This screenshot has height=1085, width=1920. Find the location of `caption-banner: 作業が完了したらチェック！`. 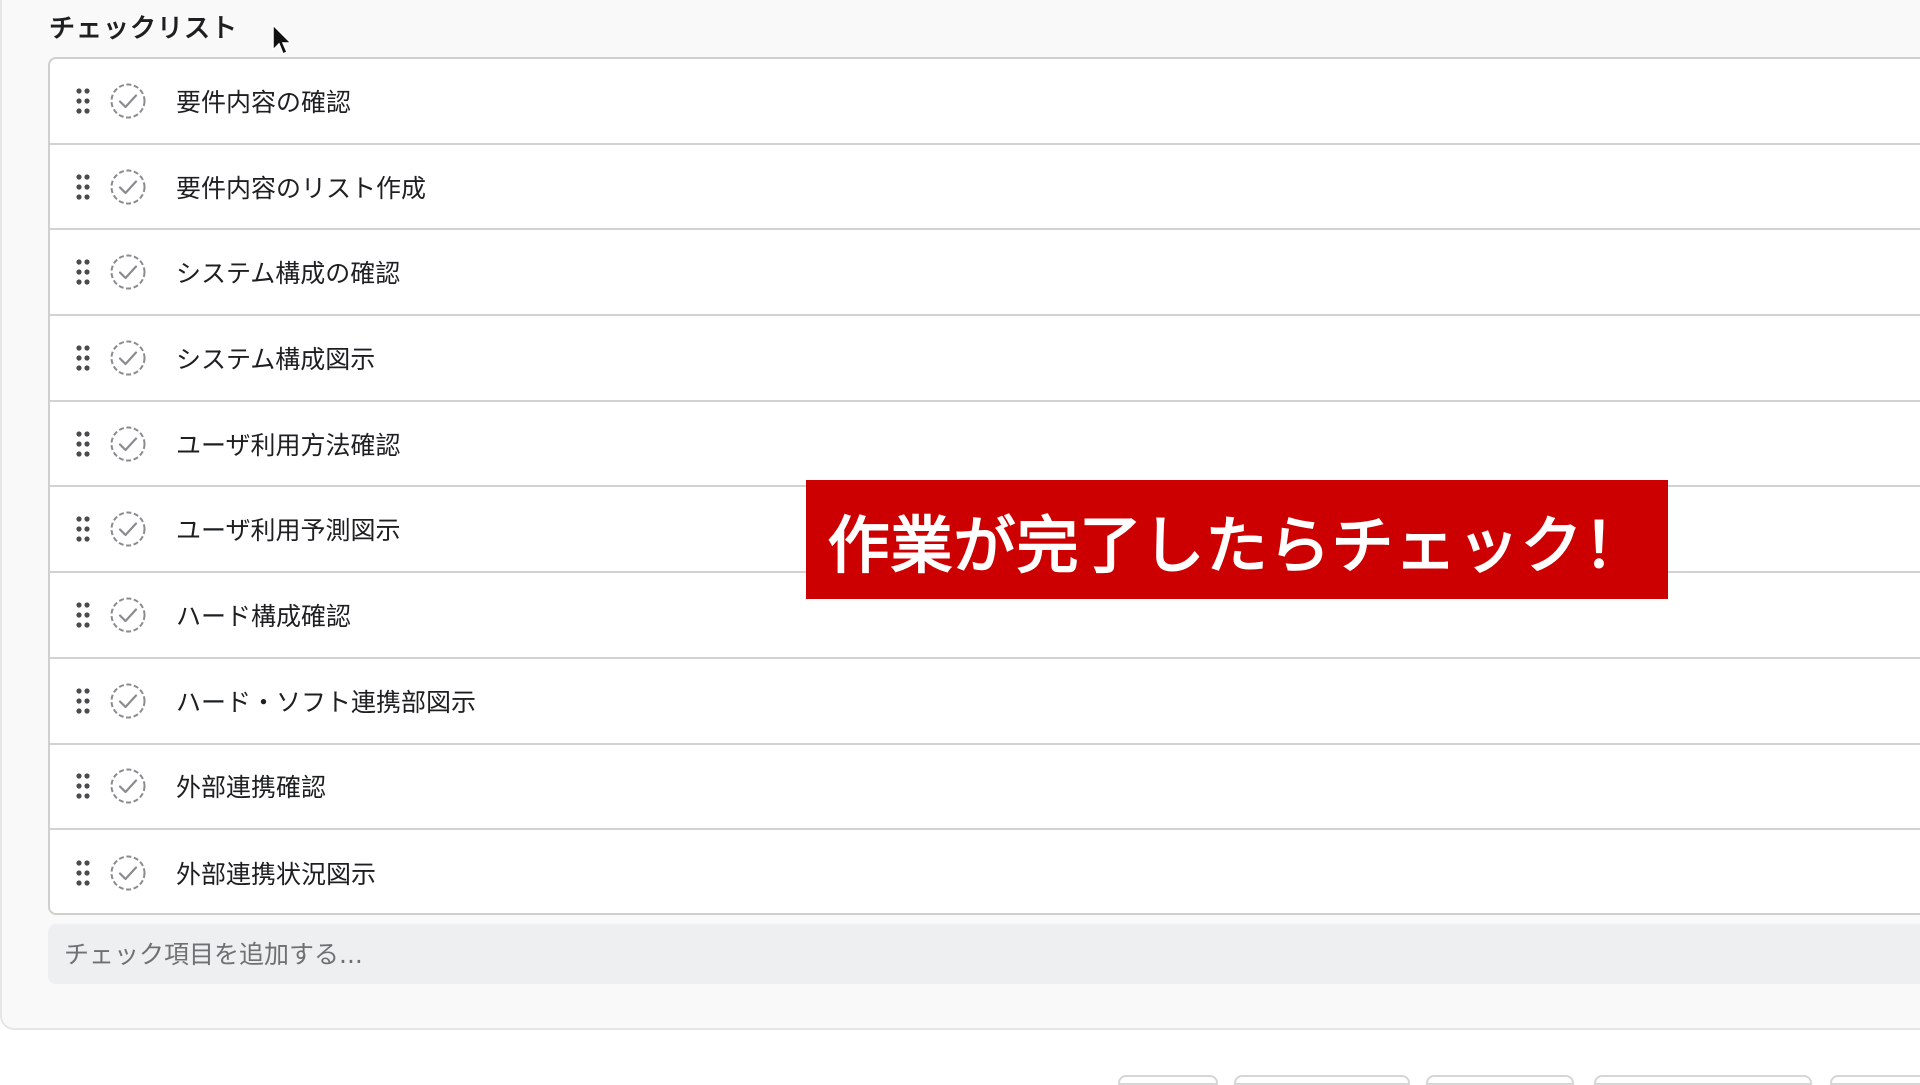

caption-banner: 作業が完了したらチェック！ is located at coordinates (1237, 539).